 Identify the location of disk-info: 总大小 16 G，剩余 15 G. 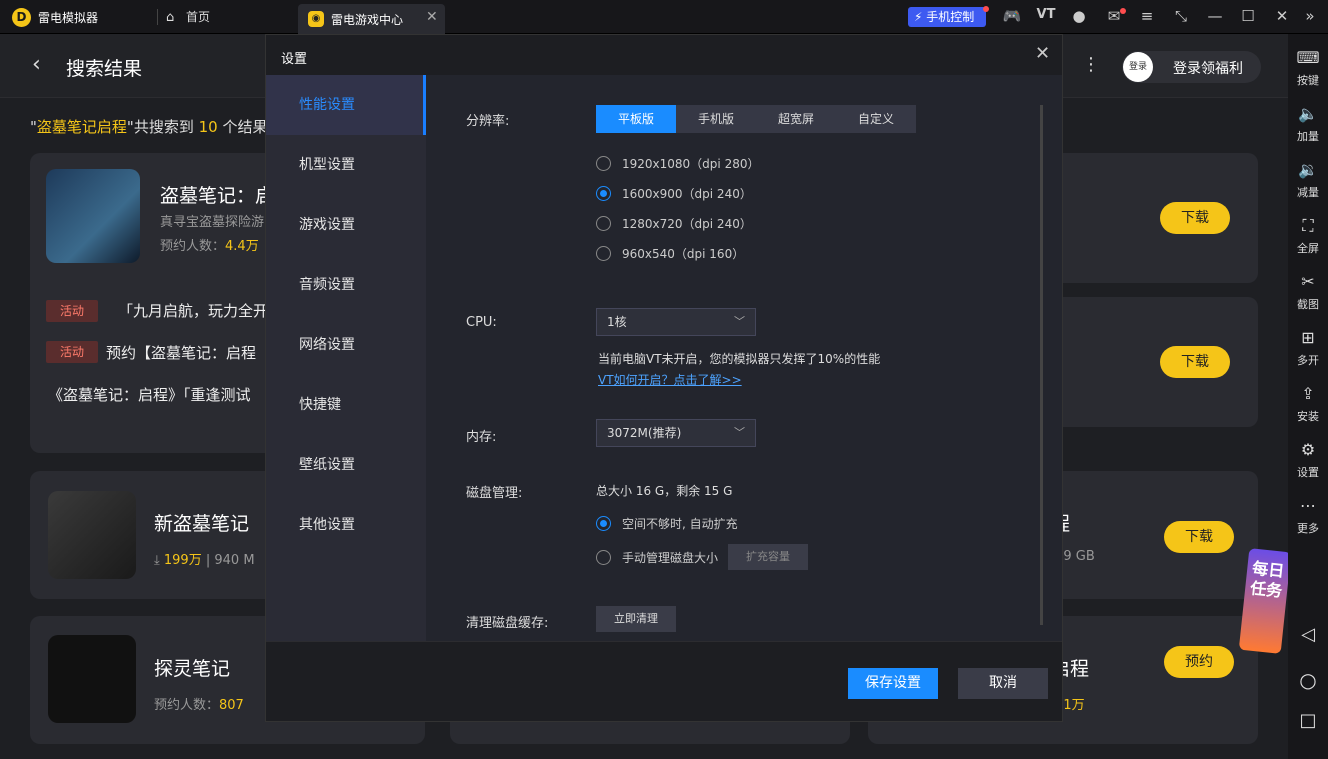
(664, 491).